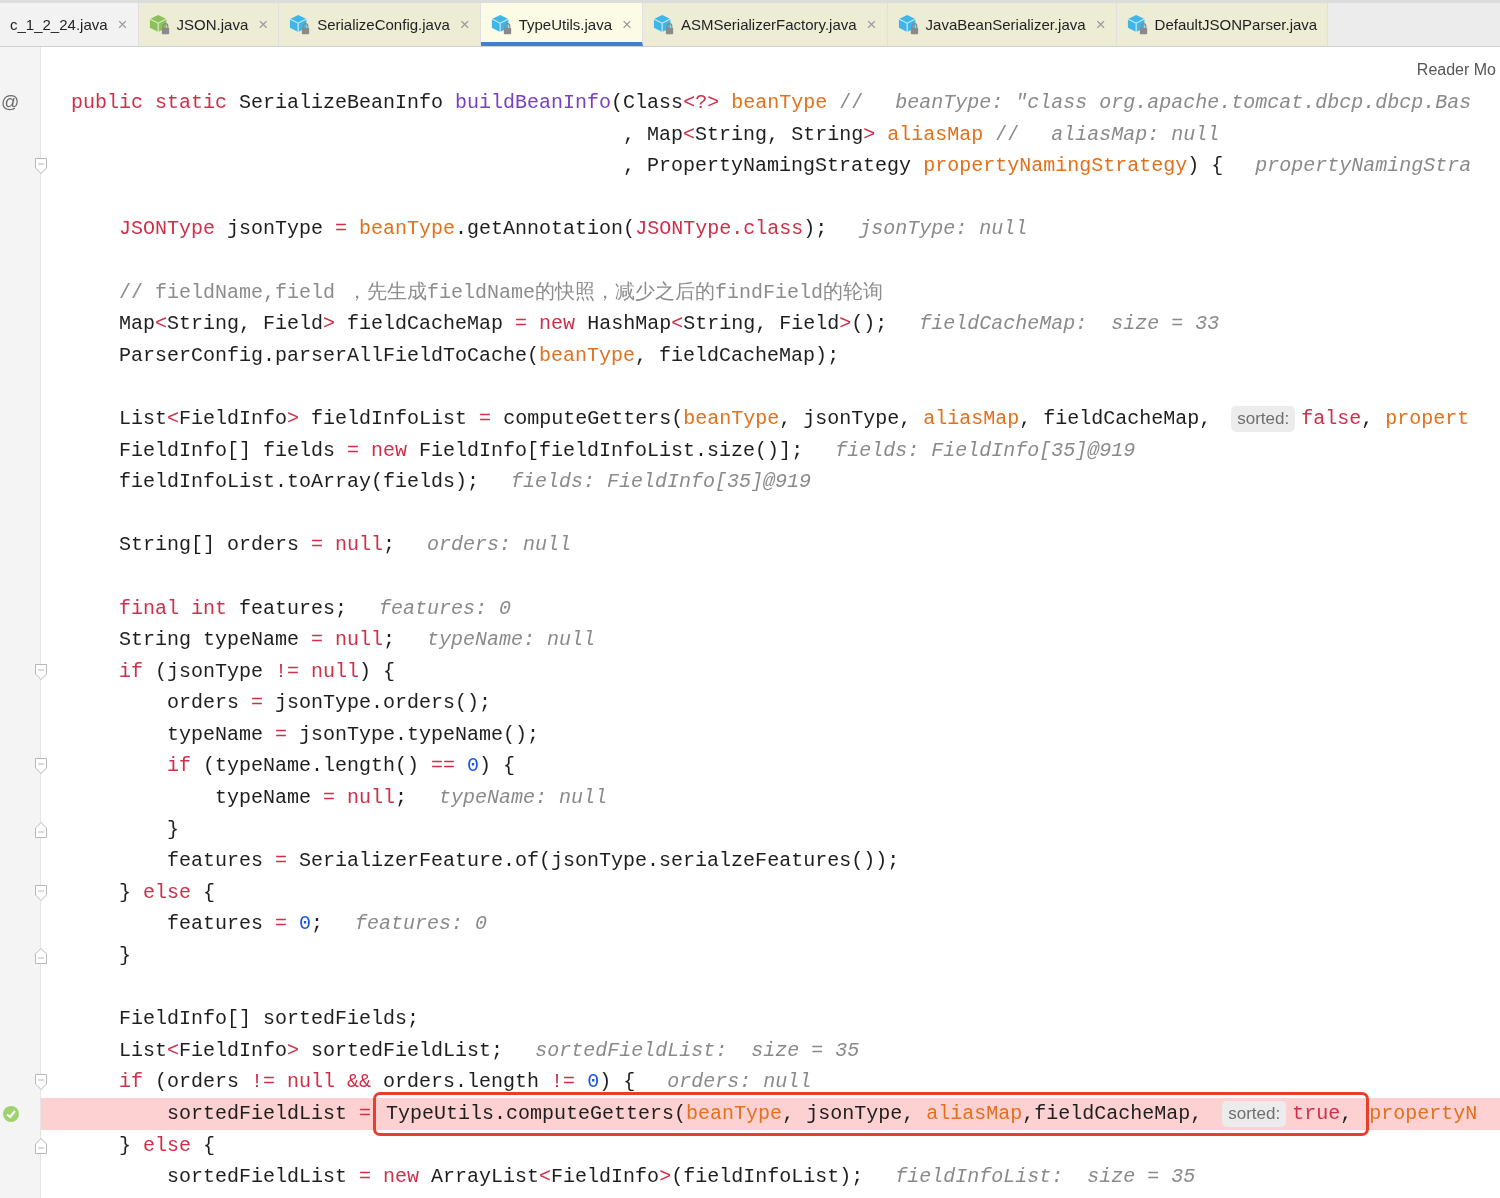 This screenshot has height=1198, width=1500. Describe the element at coordinates (503, 324) in the screenshot. I see `code-text: Map<String, Field> fieldCacheMap = new HashMap<String, Field>();` at that location.